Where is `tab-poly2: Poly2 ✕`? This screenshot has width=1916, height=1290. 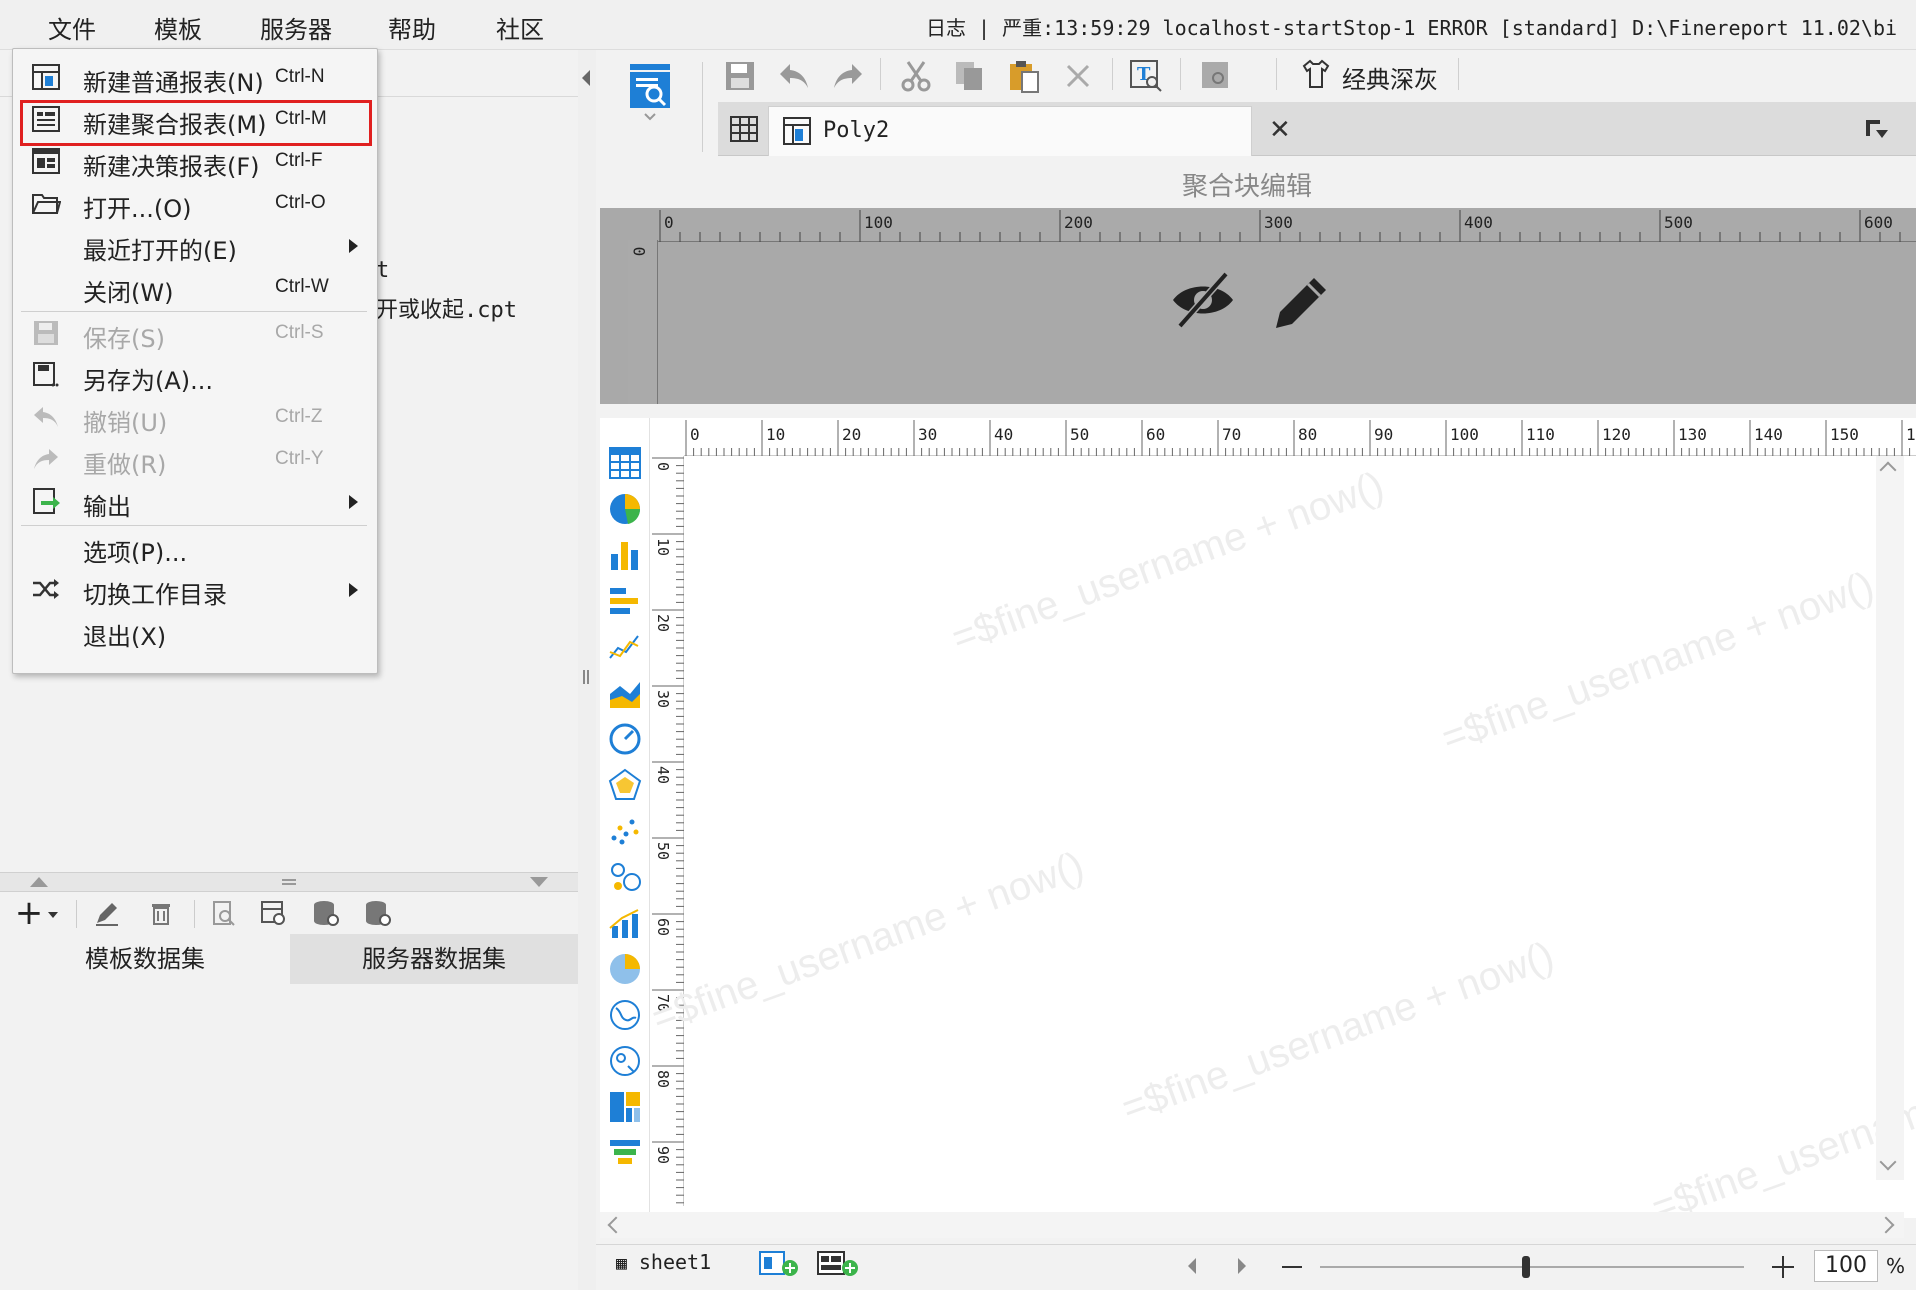
tab-poly2: Poly2 ✕ is located at coordinates (1029, 131).